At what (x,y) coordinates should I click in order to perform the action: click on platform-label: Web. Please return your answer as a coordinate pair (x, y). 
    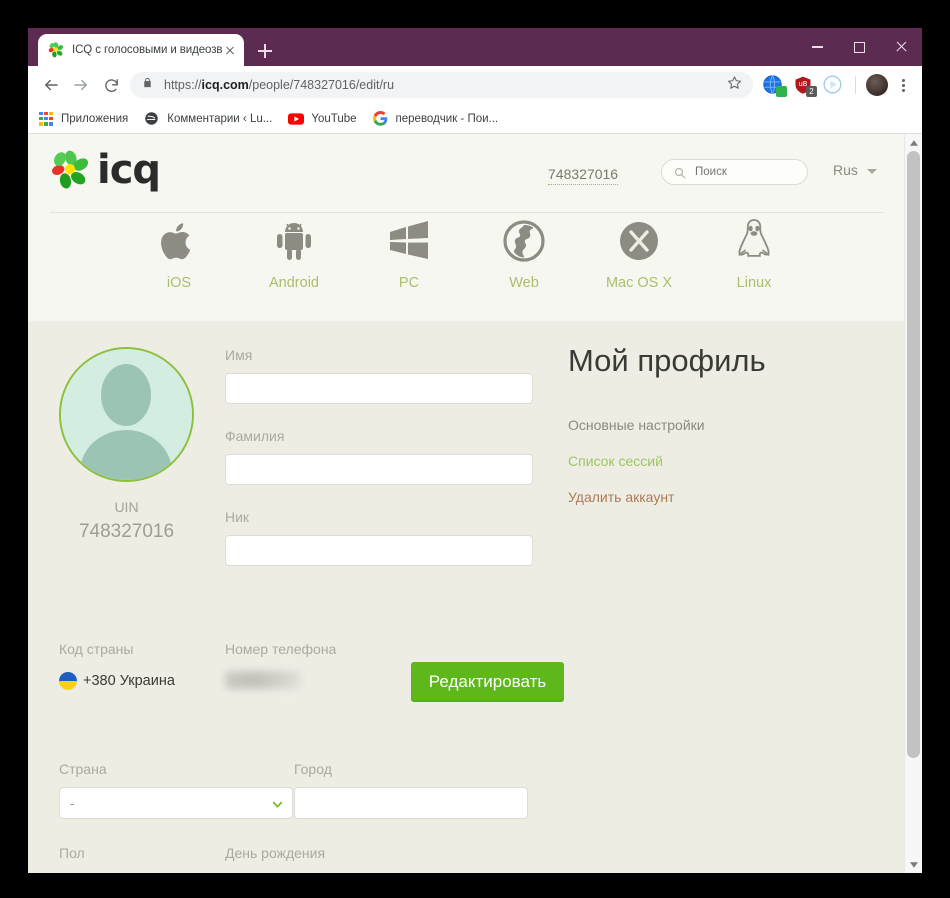
    Looking at the image, I should click on (524, 283).